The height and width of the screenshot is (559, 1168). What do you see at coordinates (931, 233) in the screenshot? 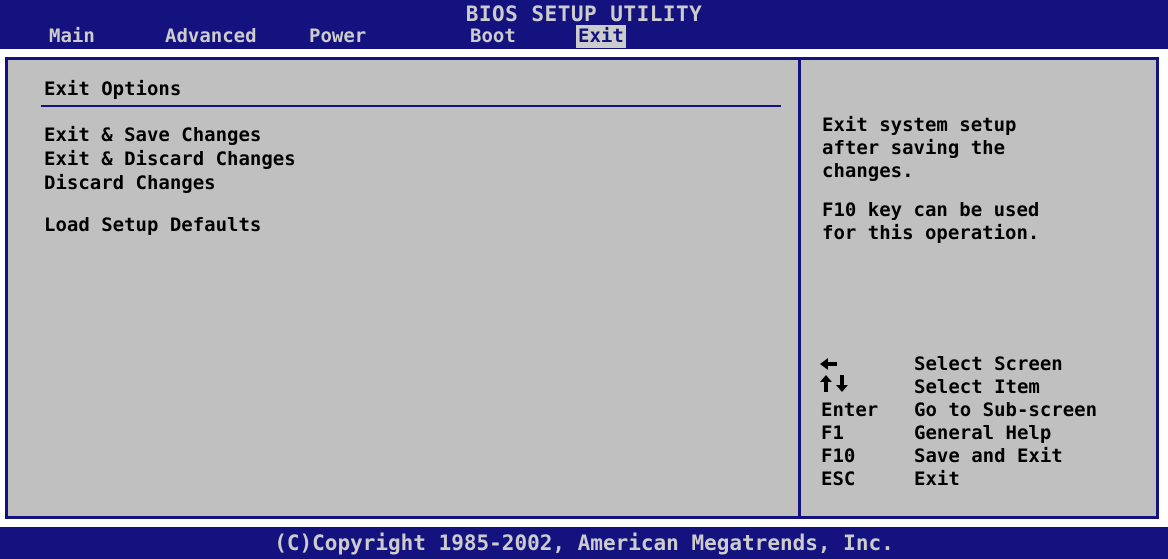
I see `help-text-line: for this operation.` at bounding box center [931, 233].